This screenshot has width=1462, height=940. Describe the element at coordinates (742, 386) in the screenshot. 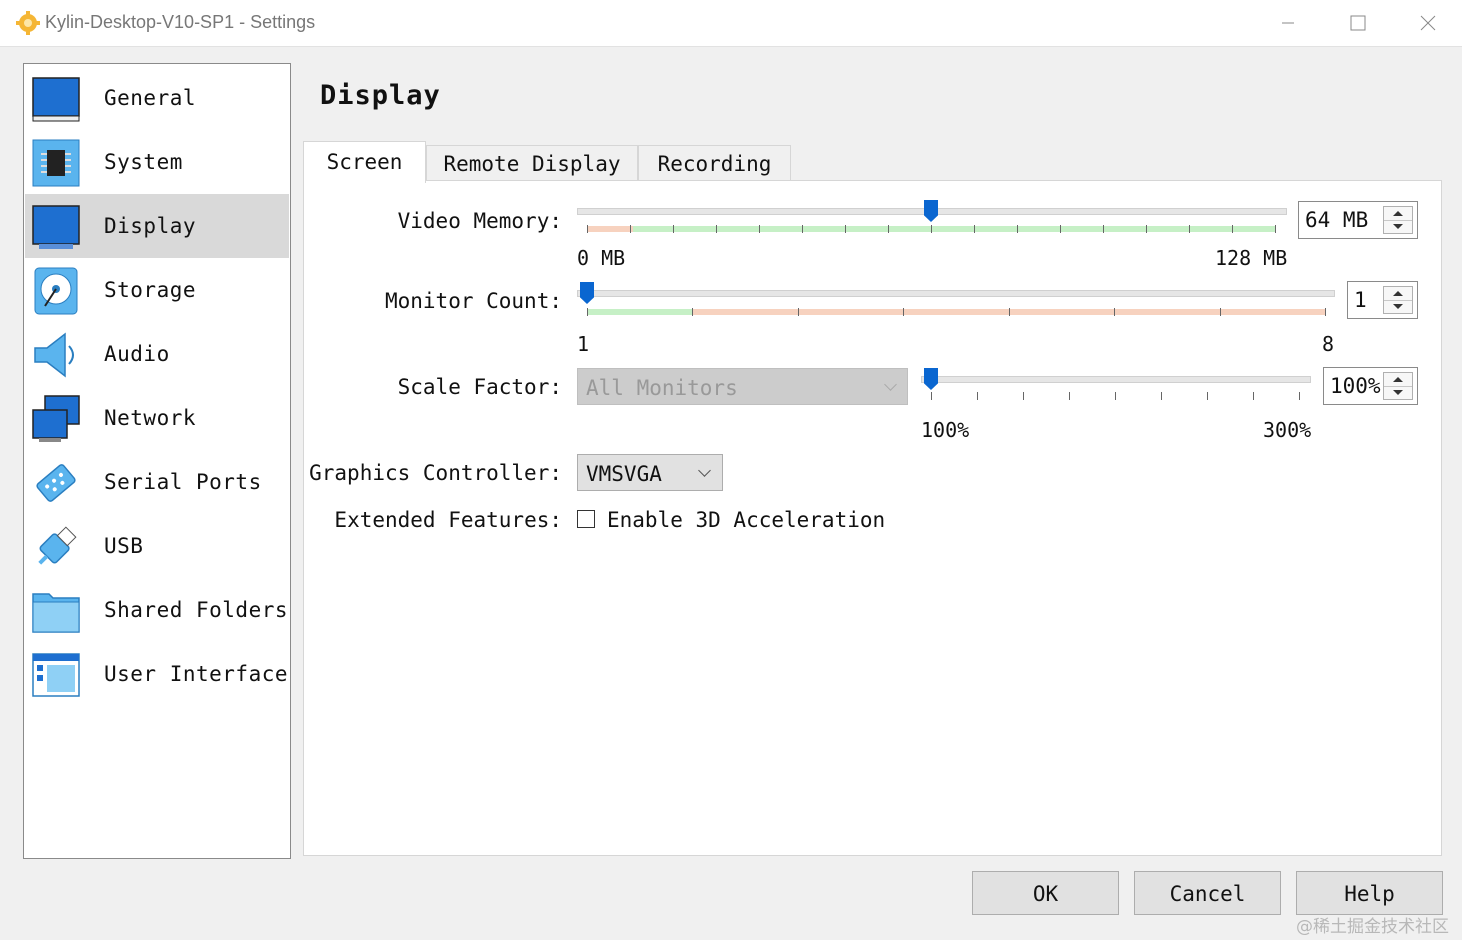

I see `scale-monitor-select: All Monitors` at that location.